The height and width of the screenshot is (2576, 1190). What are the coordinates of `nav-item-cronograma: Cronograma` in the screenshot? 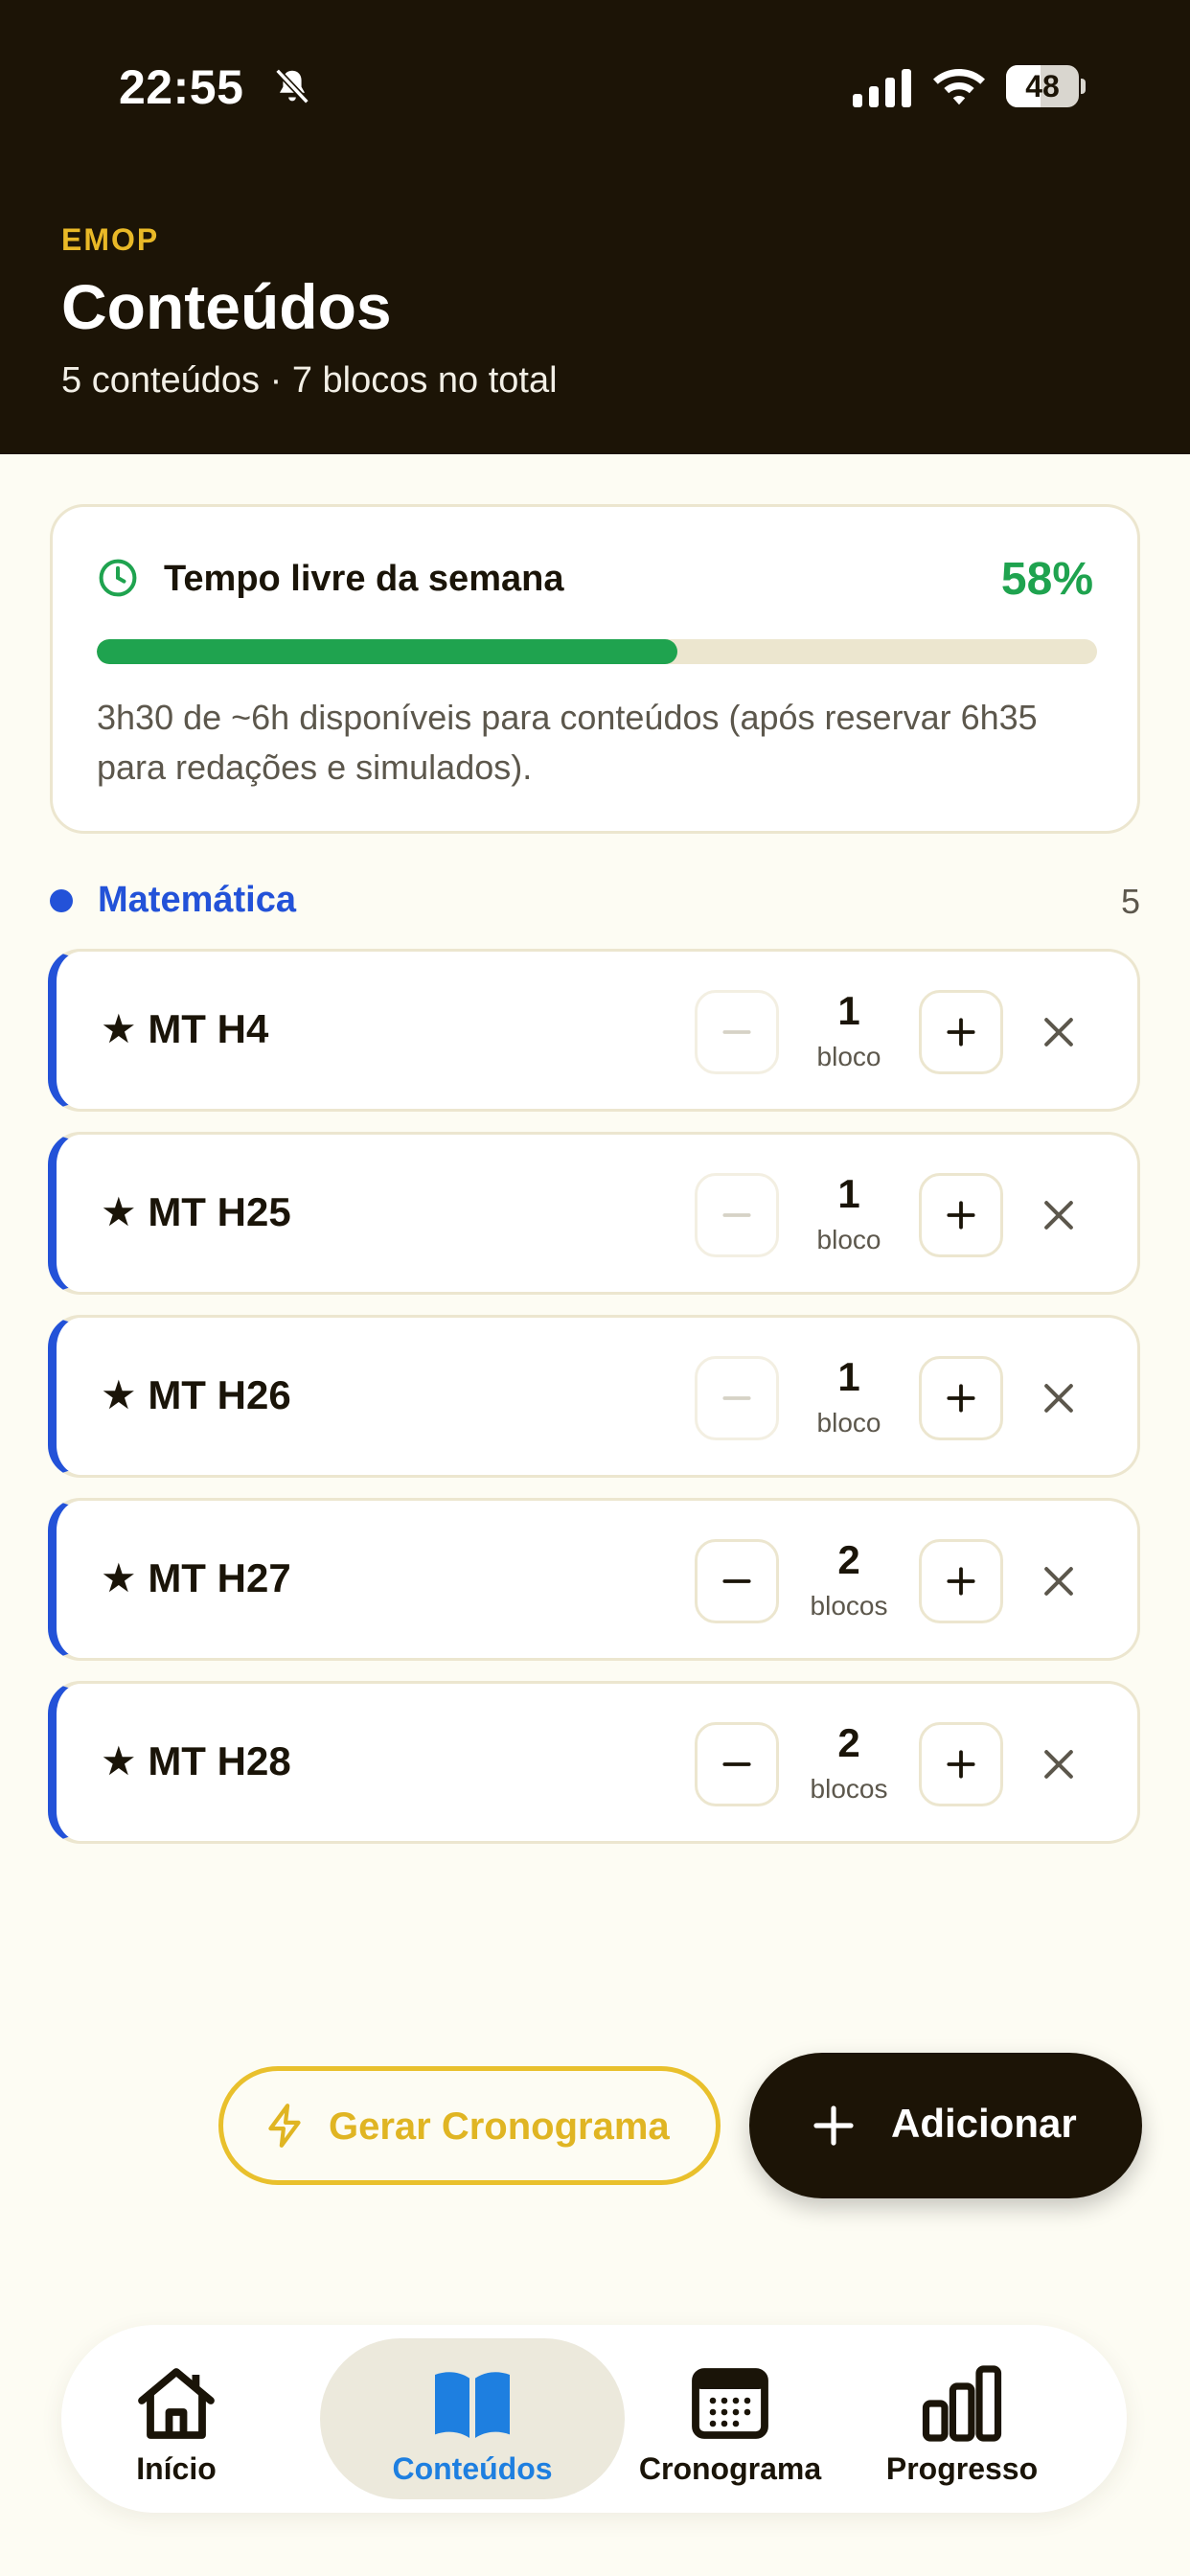 It's located at (730, 2419).